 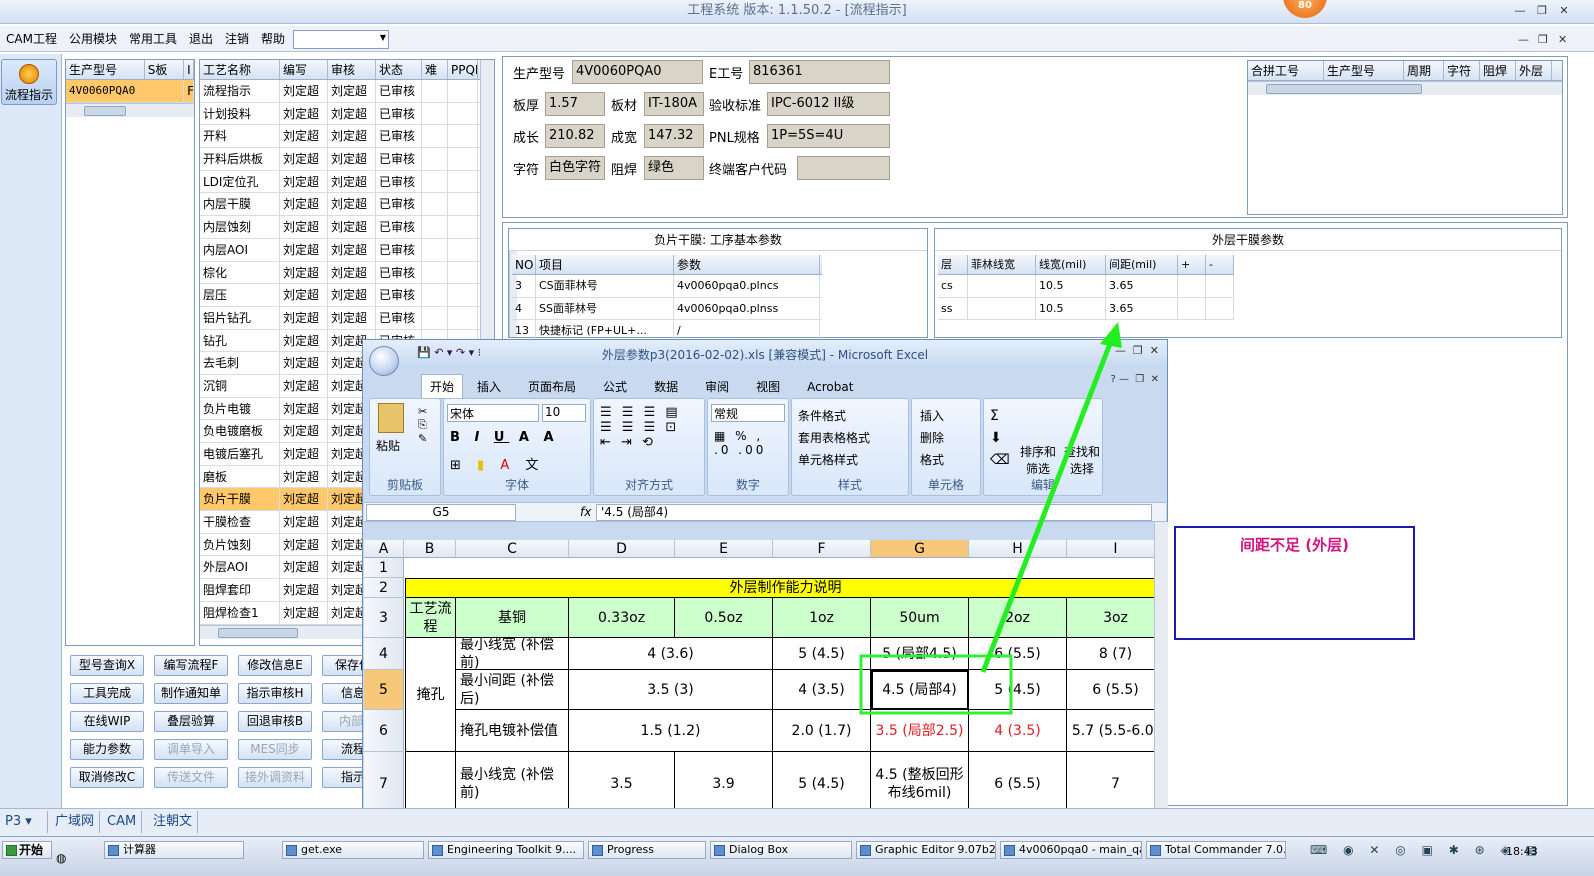 What do you see at coordinates (1192, 264) in the screenshot?
I see `param-col: +` at bounding box center [1192, 264].